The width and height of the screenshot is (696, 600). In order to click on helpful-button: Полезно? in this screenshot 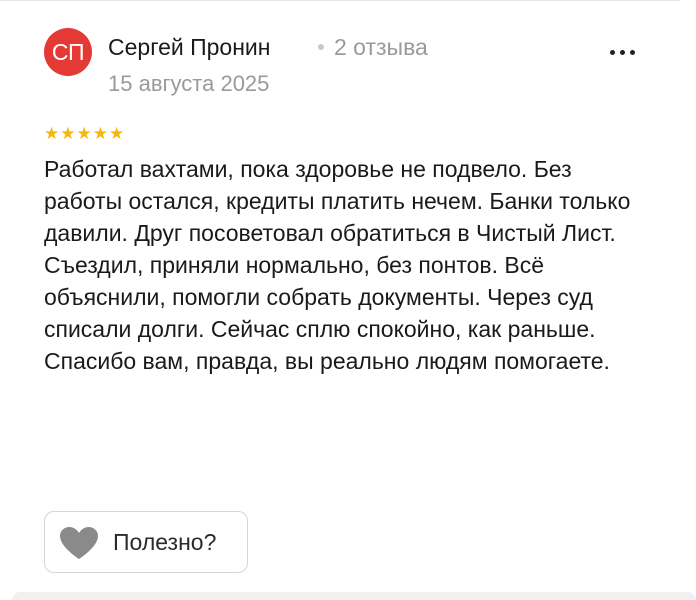, I will do `click(146, 542)`.